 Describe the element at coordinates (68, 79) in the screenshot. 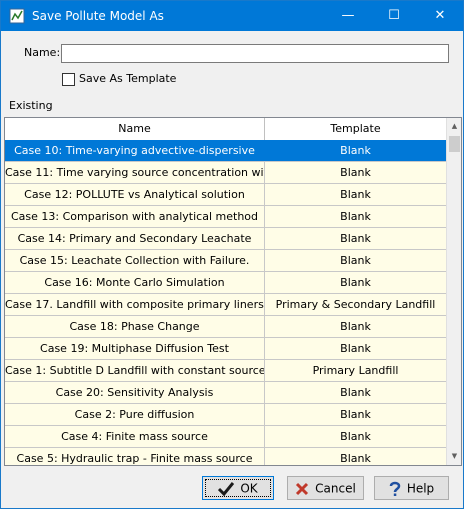

I see `save-as-template-checkbox` at that location.